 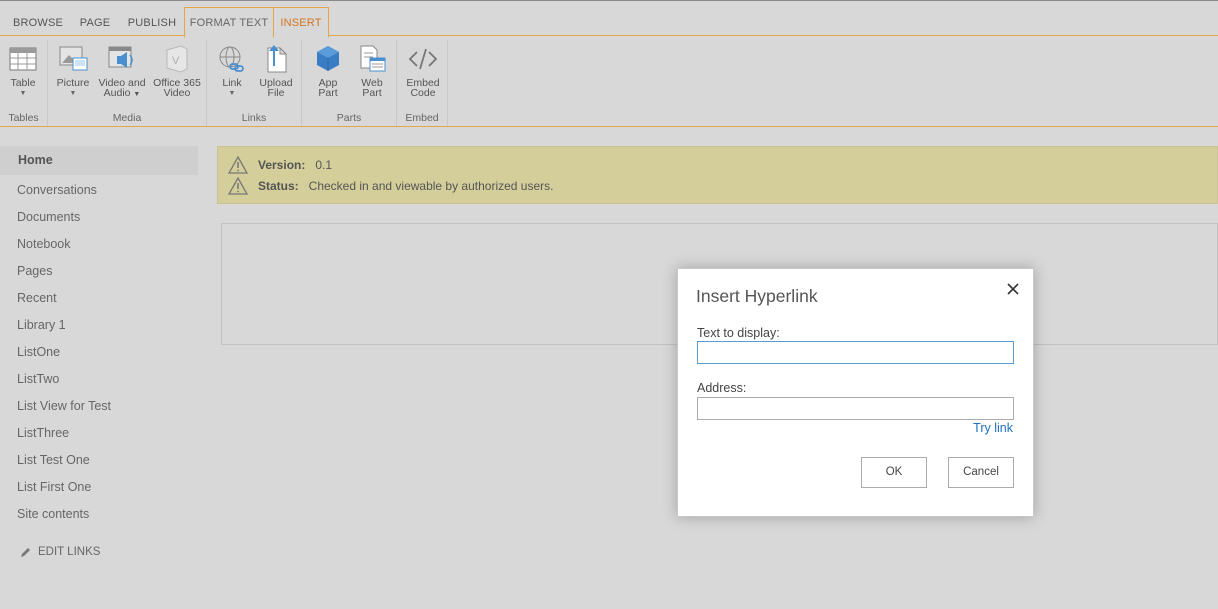 What do you see at coordinates (99, 460) in the screenshot?
I see `nav-item-list-test-one: List Test One` at bounding box center [99, 460].